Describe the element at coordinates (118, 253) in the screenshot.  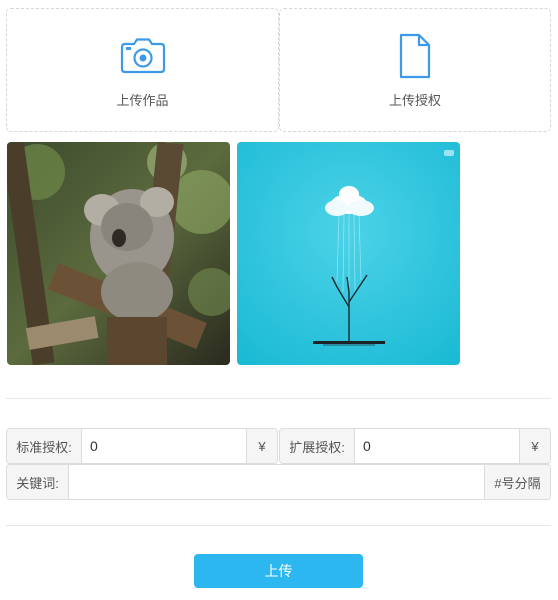
I see `koala-photo-thumbnail` at that location.